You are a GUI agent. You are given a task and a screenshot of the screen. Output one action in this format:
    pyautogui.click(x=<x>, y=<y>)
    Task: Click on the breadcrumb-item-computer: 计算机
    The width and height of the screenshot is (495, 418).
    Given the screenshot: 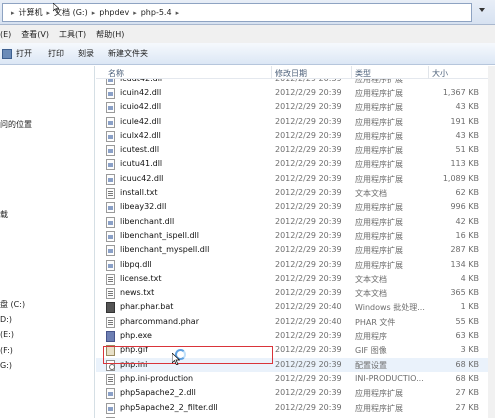 What is the action you would take?
    pyautogui.click(x=31, y=12)
    